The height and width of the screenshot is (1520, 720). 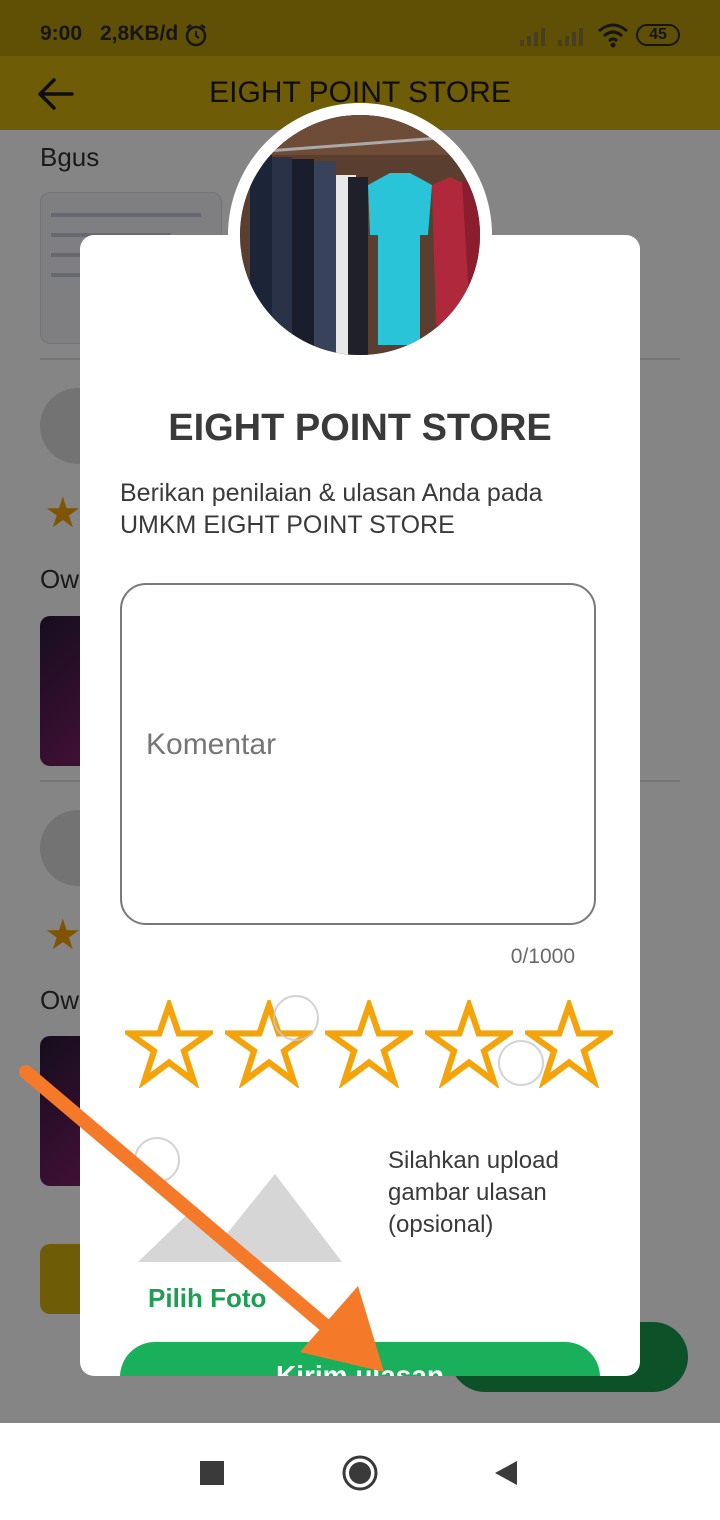 I want to click on store-name: EIGHT POINT STORE, so click(x=360, y=428).